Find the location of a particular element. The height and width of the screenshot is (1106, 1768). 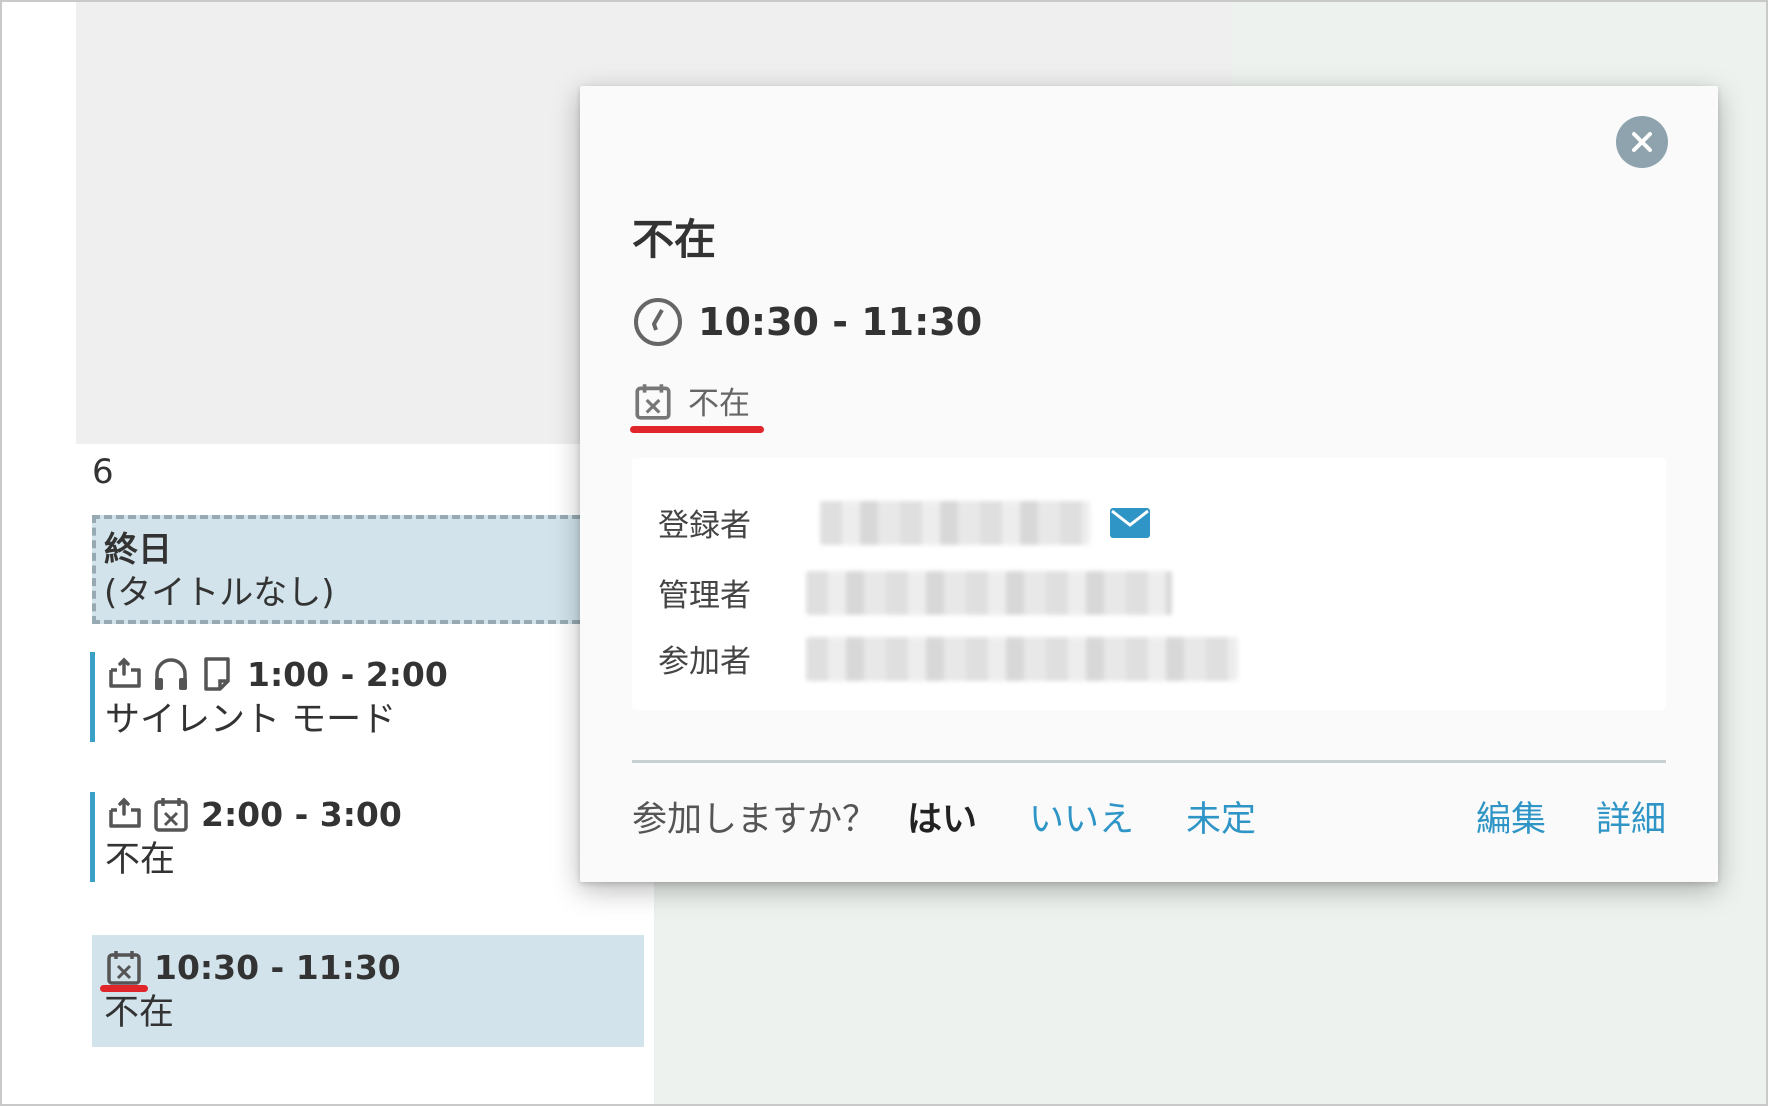

close-icon is located at coordinates (1642, 142).